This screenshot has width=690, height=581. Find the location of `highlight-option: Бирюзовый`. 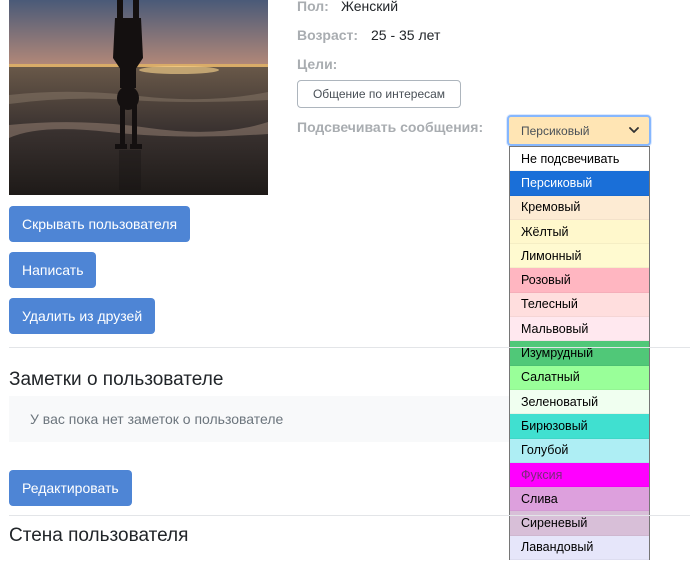

highlight-option: Бирюзовый is located at coordinates (579, 426).